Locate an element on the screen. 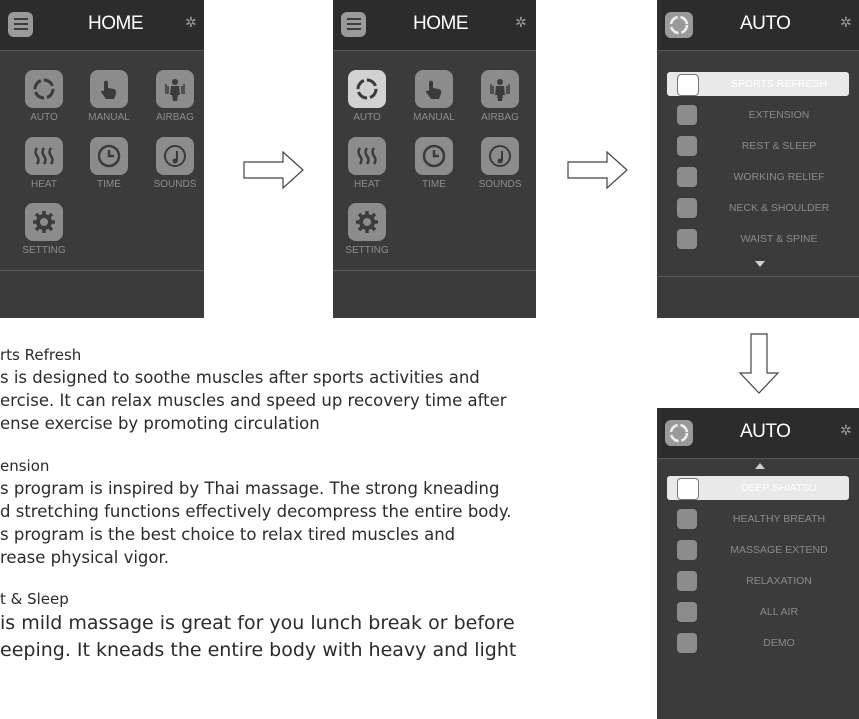 This screenshot has width=859, height=719. scroll-up-icon is located at coordinates (760, 466).